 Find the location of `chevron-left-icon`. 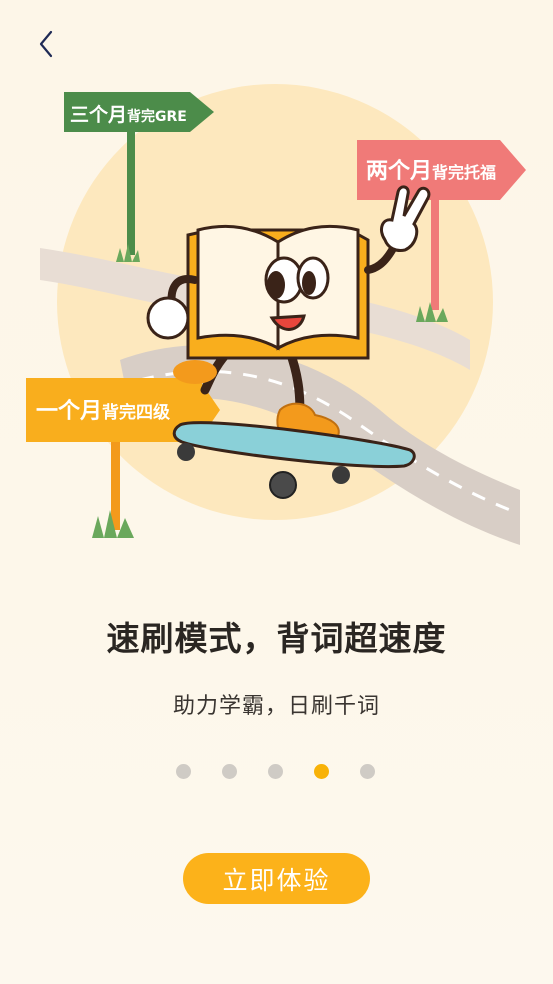

chevron-left-icon is located at coordinates (46, 44).